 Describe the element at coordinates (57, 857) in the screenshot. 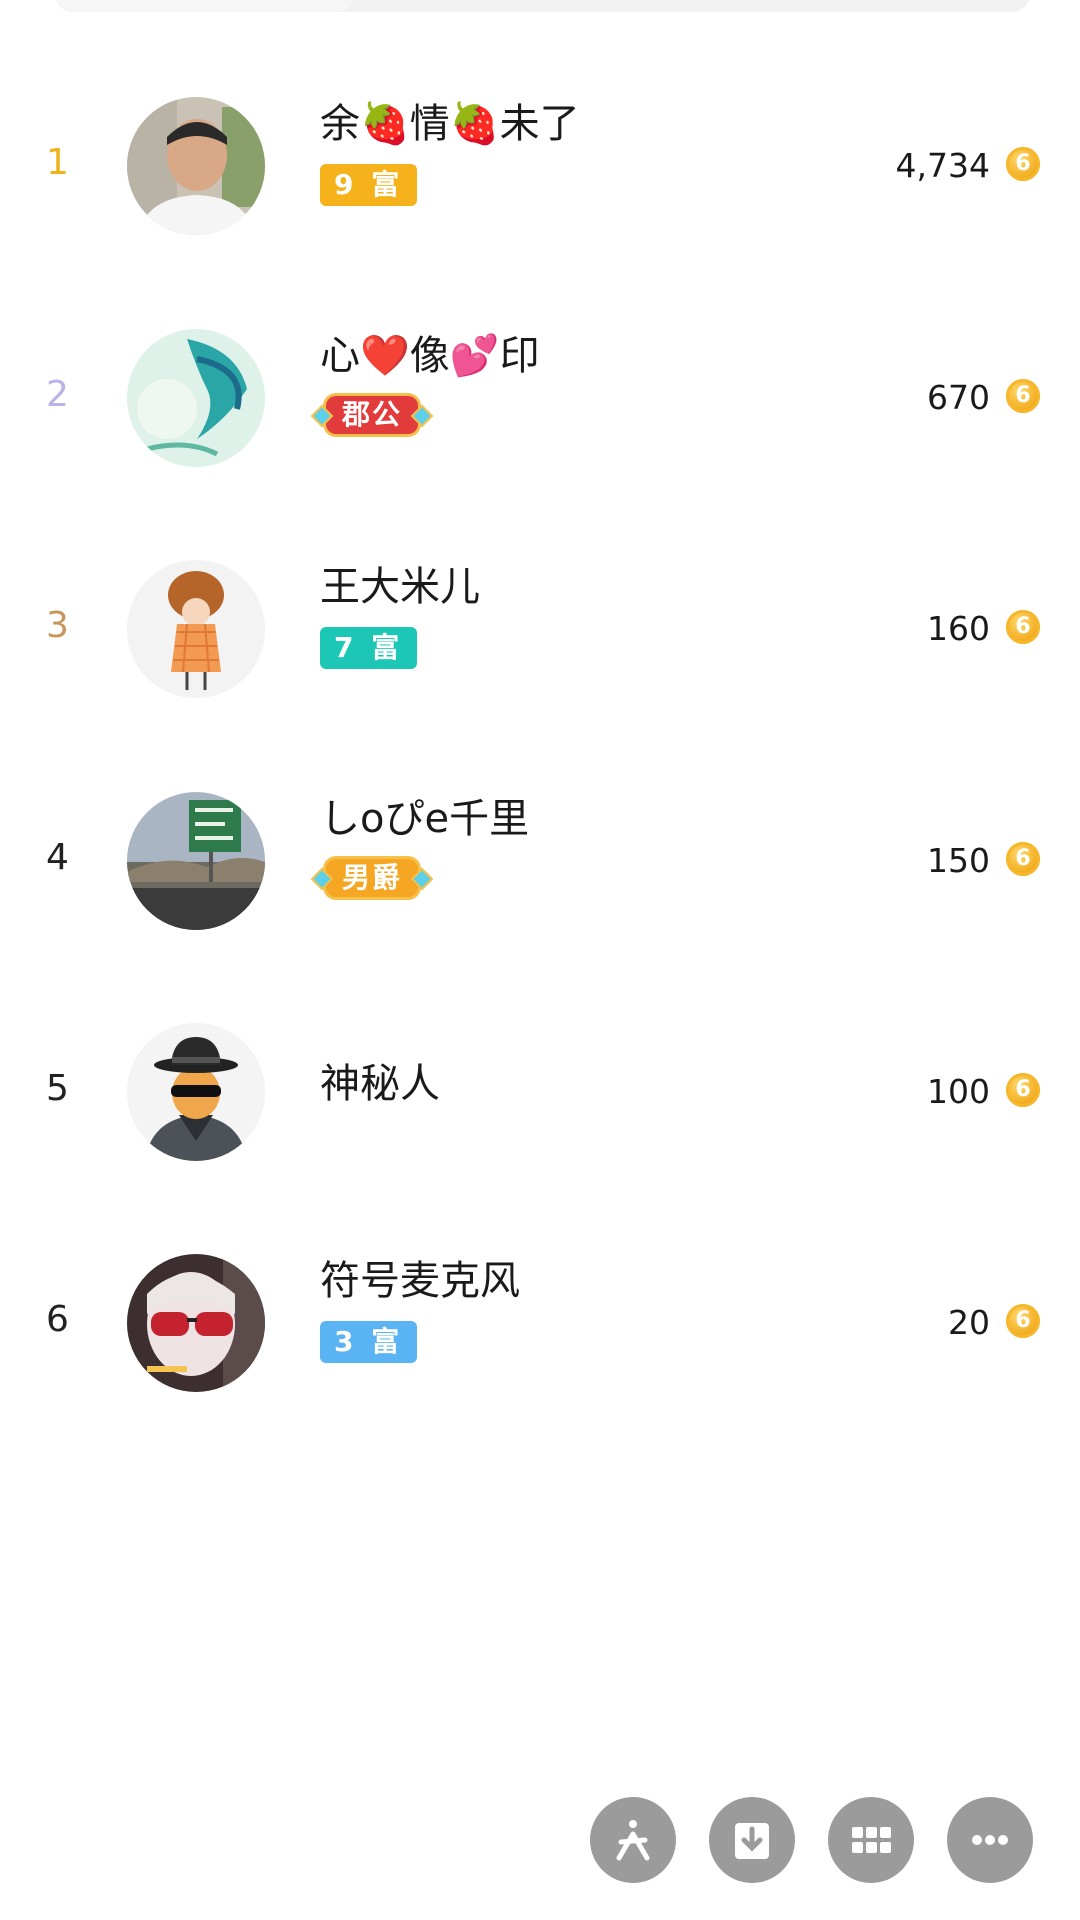

I see `rank-number: 4` at that location.